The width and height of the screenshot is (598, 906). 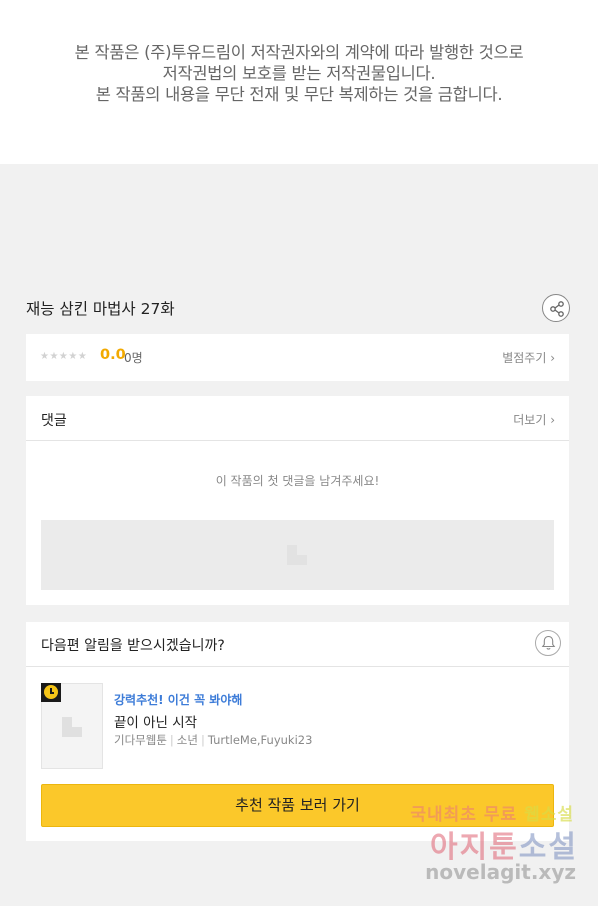 I want to click on comments-empty-message: 이 작품의 첫 댓글을 남겨주세요!, so click(x=297, y=481).